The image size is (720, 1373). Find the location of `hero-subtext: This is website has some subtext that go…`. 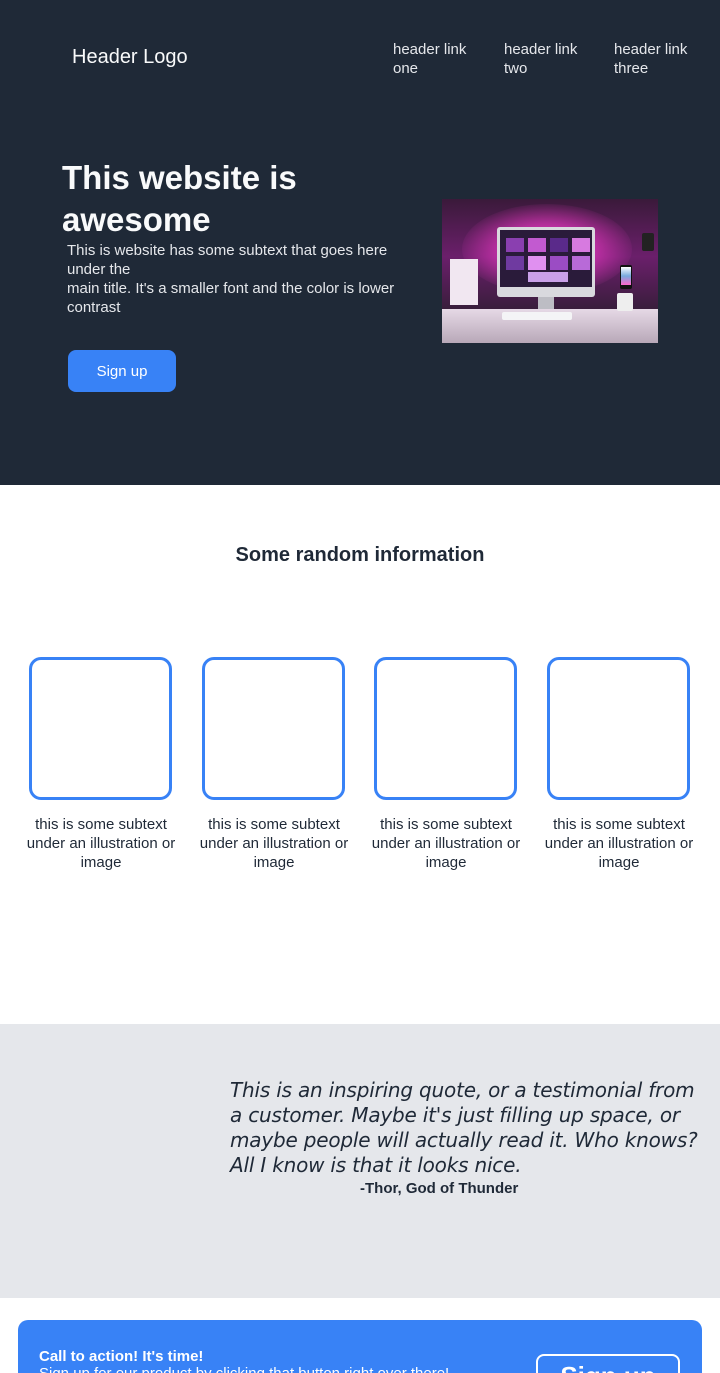

hero-subtext: This is website has some subtext that go… is located at coordinates (247, 279).